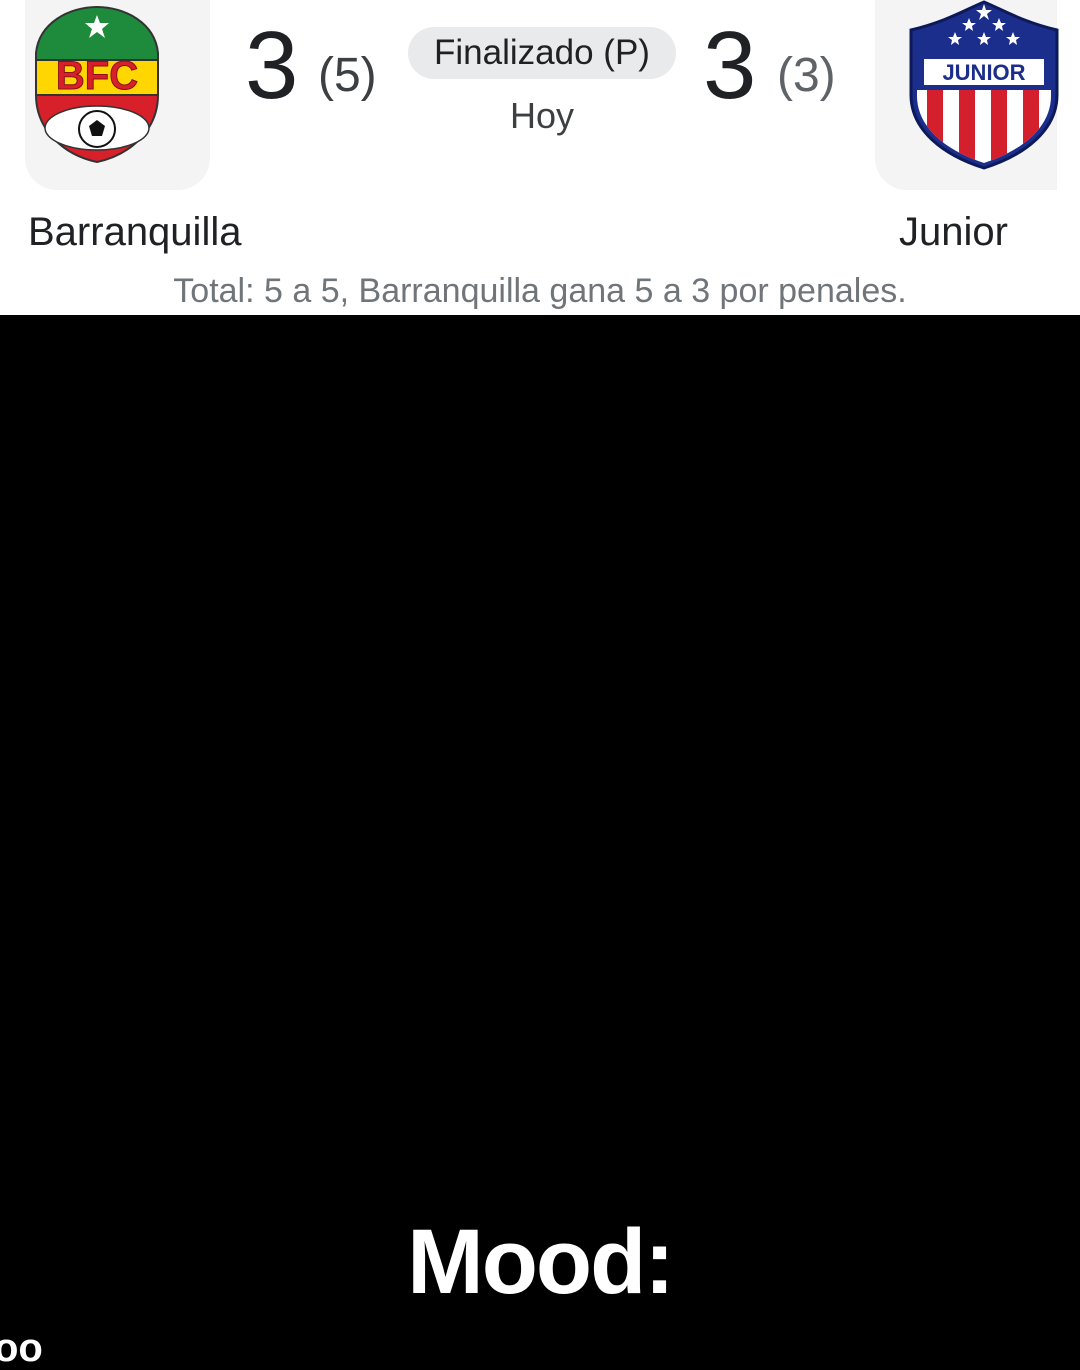 The image size is (1080, 1370). Describe the element at coordinates (272, 65) in the screenshot. I see `home-score: 3` at that location.